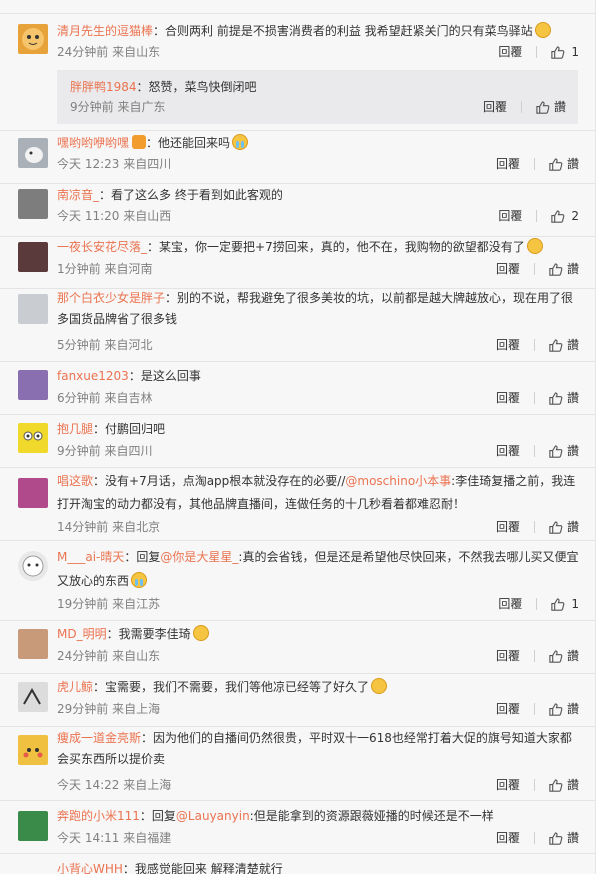 This screenshot has height=874, width=604. I want to click on username-link: 嘿哟哟咿哟嘿, so click(93, 143).